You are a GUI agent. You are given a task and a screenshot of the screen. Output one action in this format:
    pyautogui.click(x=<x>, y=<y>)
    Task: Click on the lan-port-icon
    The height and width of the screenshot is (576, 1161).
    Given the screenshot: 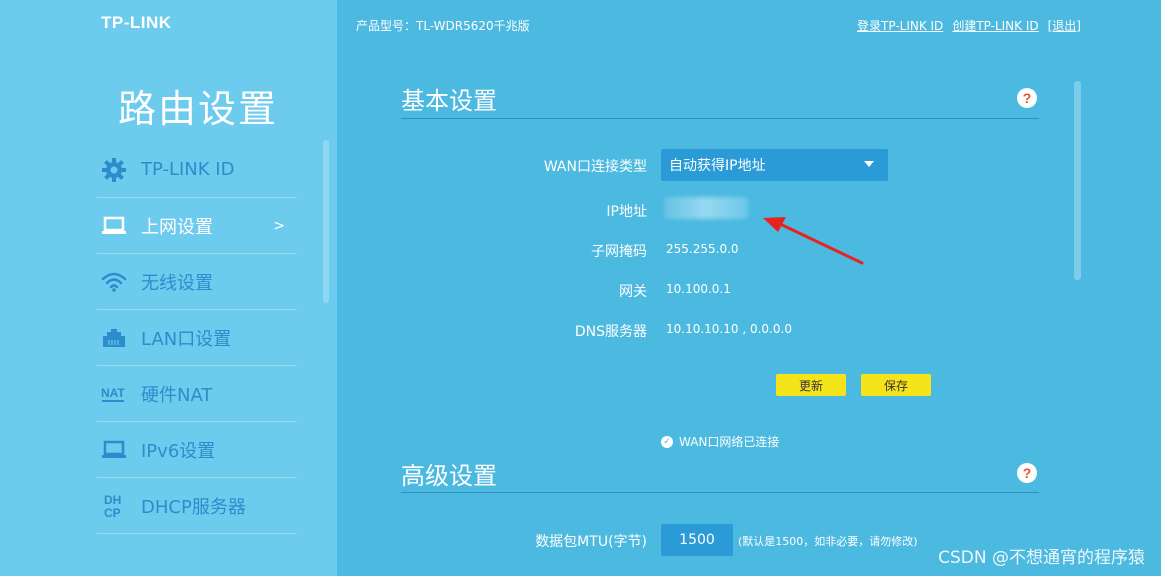 What is the action you would take?
    pyautogui.click(x=114, y=338)
    